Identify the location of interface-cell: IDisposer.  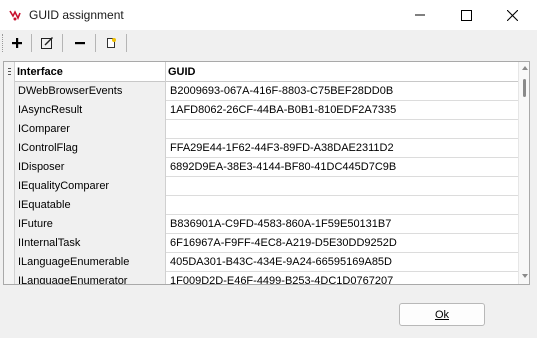
(90, 167).